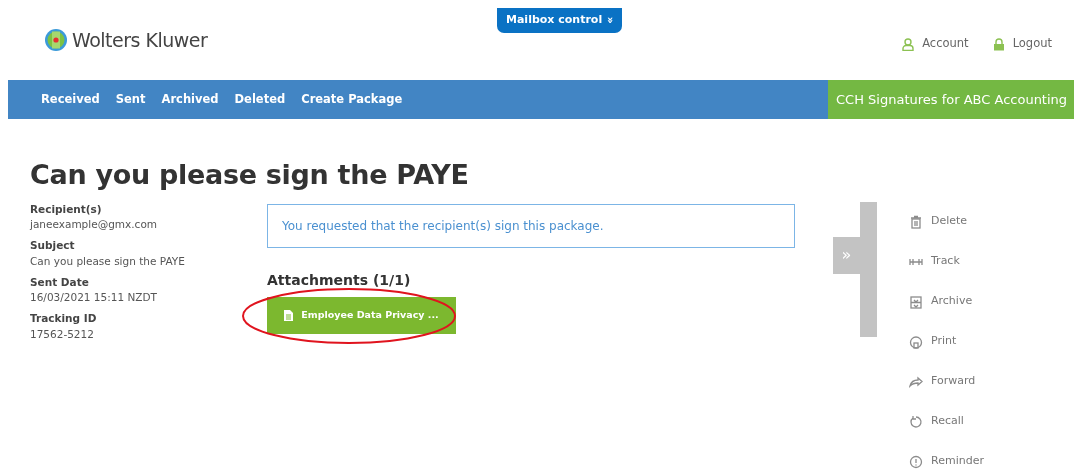  I want to click on arrow-icon, so click(916, 381).